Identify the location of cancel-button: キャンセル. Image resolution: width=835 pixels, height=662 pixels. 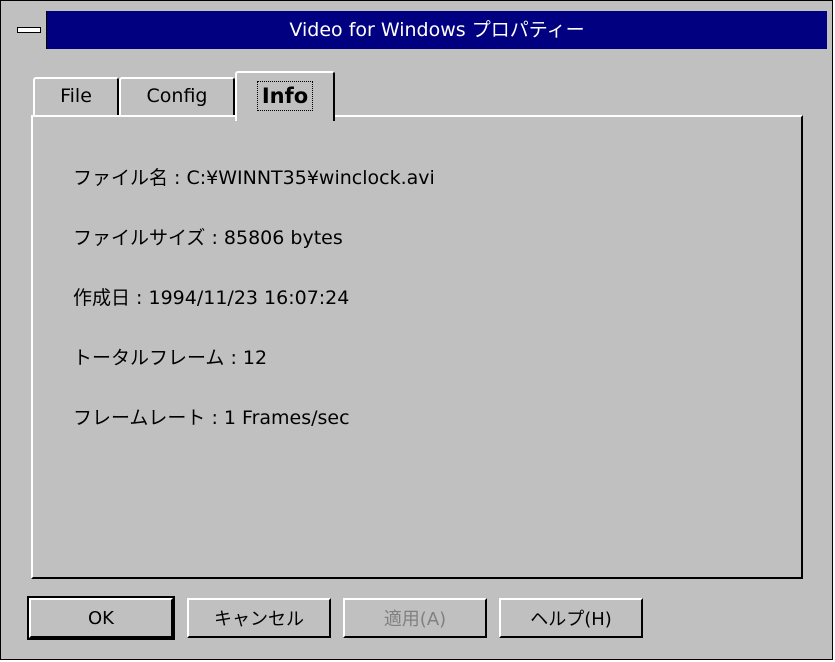
(259, 618).